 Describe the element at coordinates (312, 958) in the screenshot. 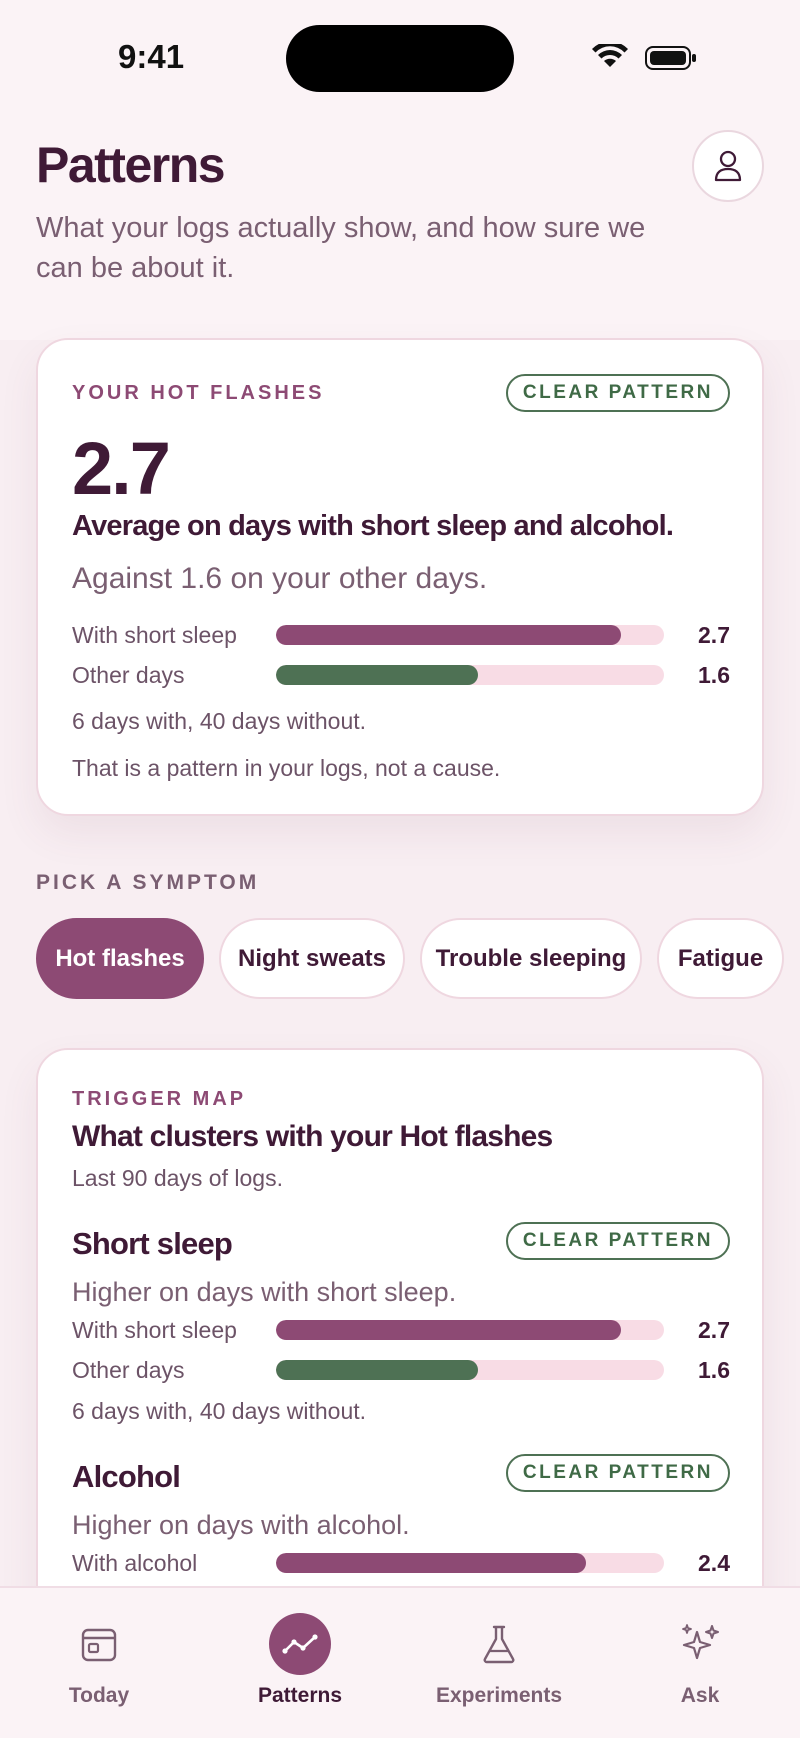

I see `chip-night-sweats: Night sweats` at that location.